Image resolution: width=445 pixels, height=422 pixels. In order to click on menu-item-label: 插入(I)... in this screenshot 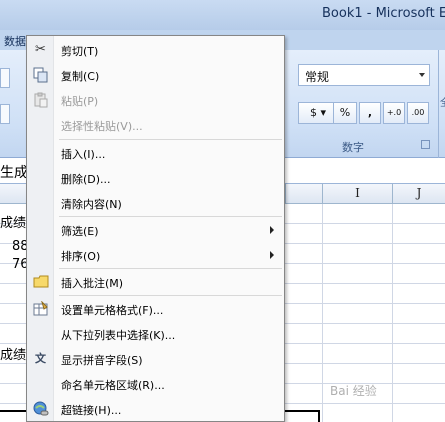, I will do `click(83, 154)`.